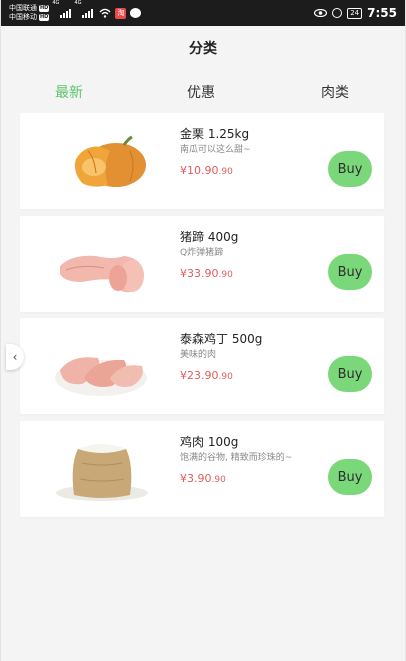 The image size is (406, 661). Describe the element at coordinates (203, 13) in the screenshot. I see `status-bar: 中国联通 HD 中国移动 HD 4G 4G 淘 24 7:55` at that location.